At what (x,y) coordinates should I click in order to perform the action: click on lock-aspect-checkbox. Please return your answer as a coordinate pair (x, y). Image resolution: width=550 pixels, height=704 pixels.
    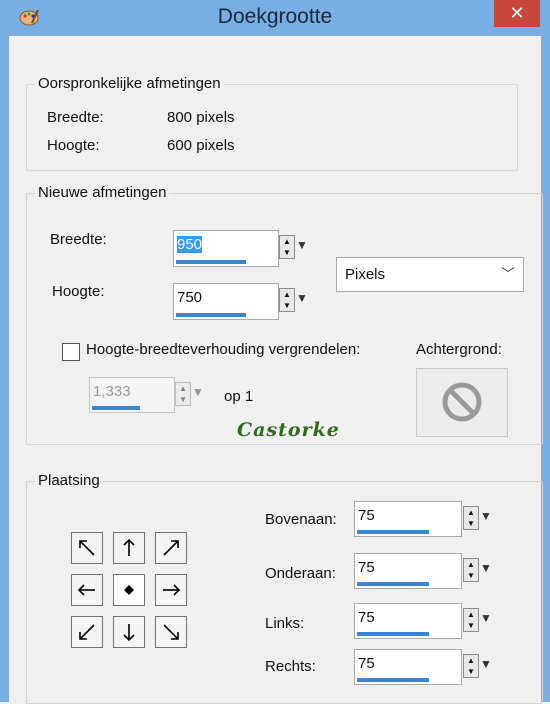
    Looking at the image, I should click on (71, 352).